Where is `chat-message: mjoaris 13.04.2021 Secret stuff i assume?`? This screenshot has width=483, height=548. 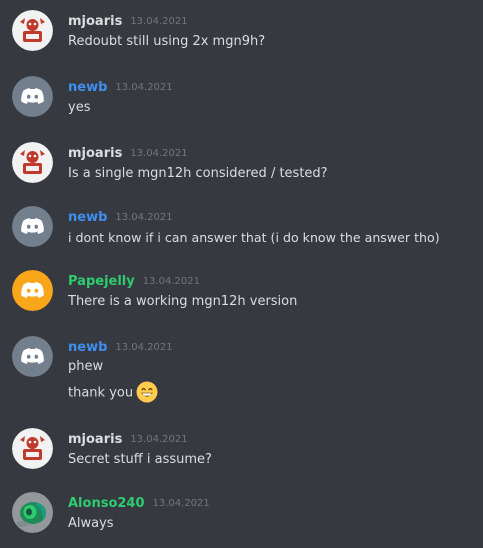
chat-message: mjoaris 13.04.2021 Secret stuff i assume? is located at coordinates (241, 449).